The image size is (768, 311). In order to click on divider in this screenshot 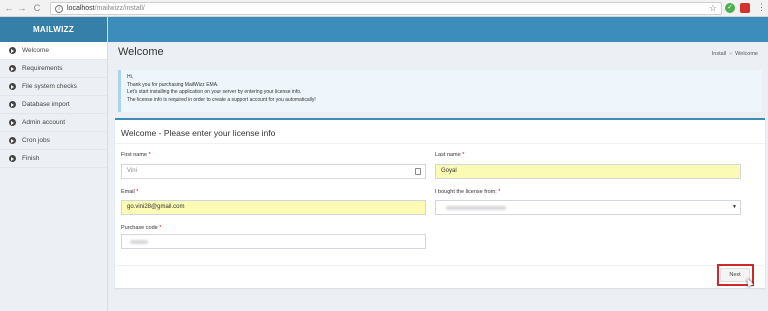, I will do `click(440, 143)`.